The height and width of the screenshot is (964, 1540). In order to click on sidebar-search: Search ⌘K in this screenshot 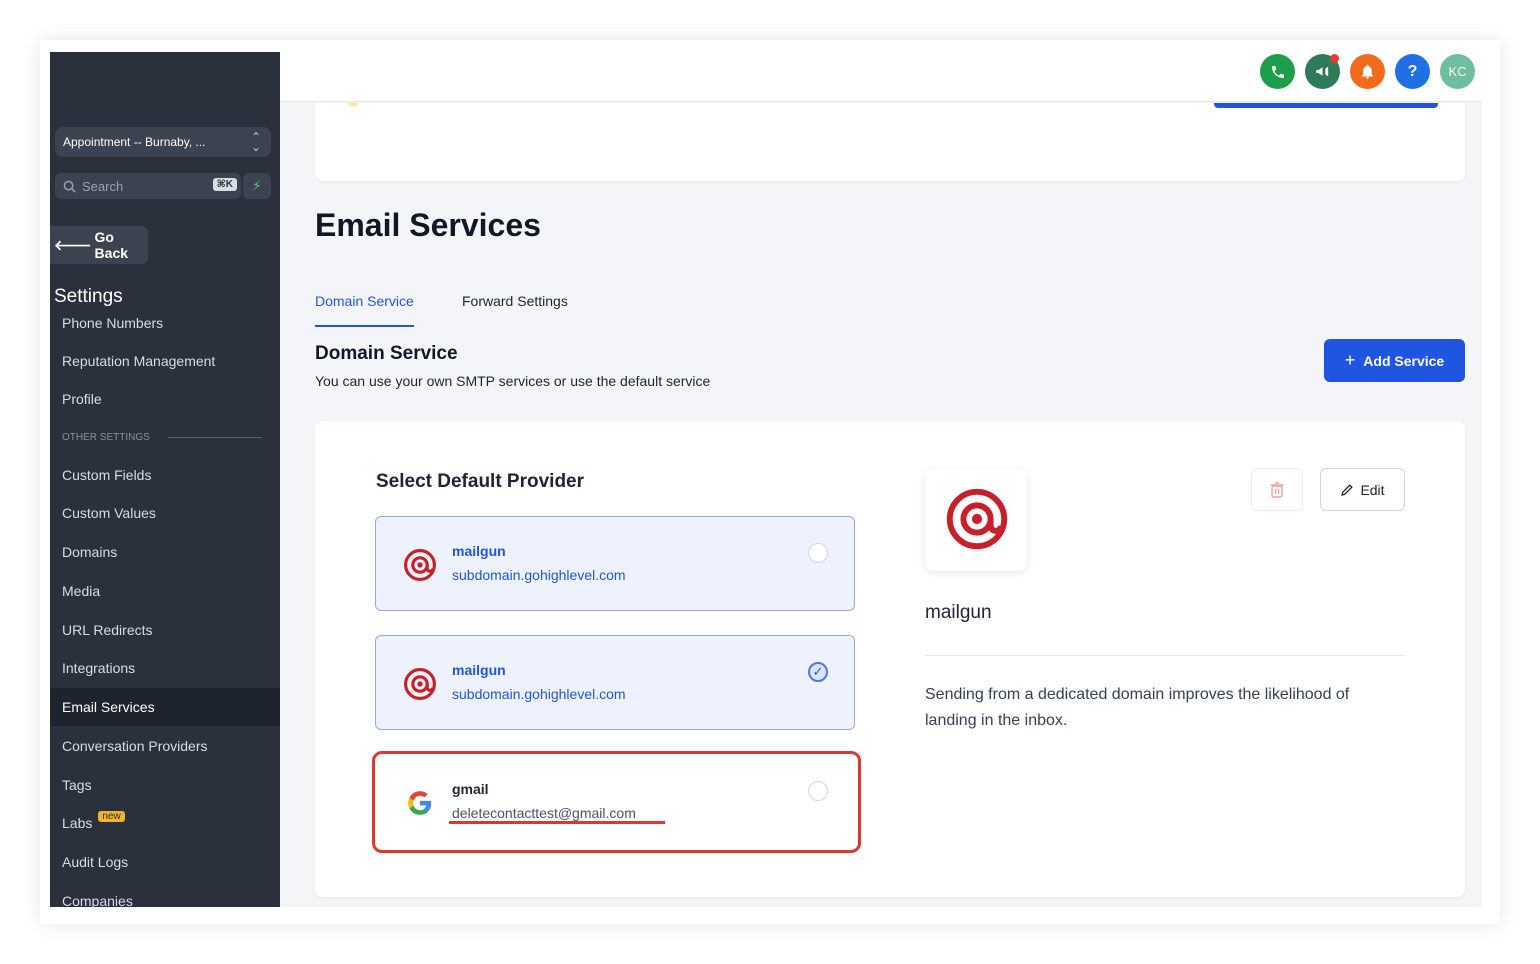, I will do `click(148, 186)`.